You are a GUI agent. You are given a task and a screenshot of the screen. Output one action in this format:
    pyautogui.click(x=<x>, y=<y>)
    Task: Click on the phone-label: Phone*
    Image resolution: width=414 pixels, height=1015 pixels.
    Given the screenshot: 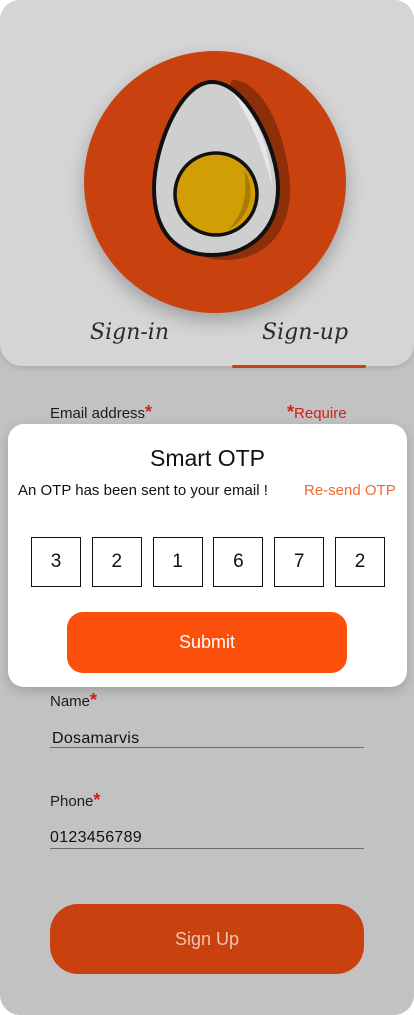 What is the action you would take?
    pyautogui.click(x=75, y=800)
    